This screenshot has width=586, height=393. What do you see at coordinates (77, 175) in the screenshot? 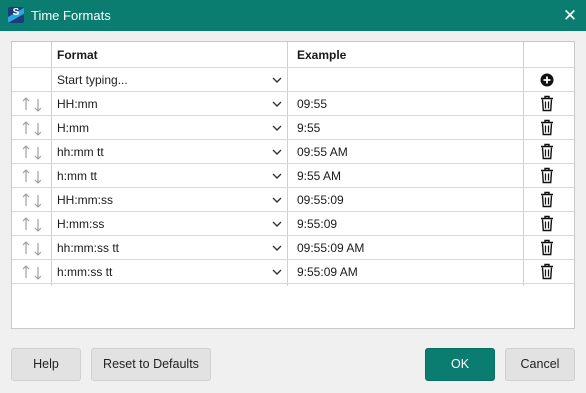
I see `format-cell: h:mm tt` at bounding box center [77, 175].